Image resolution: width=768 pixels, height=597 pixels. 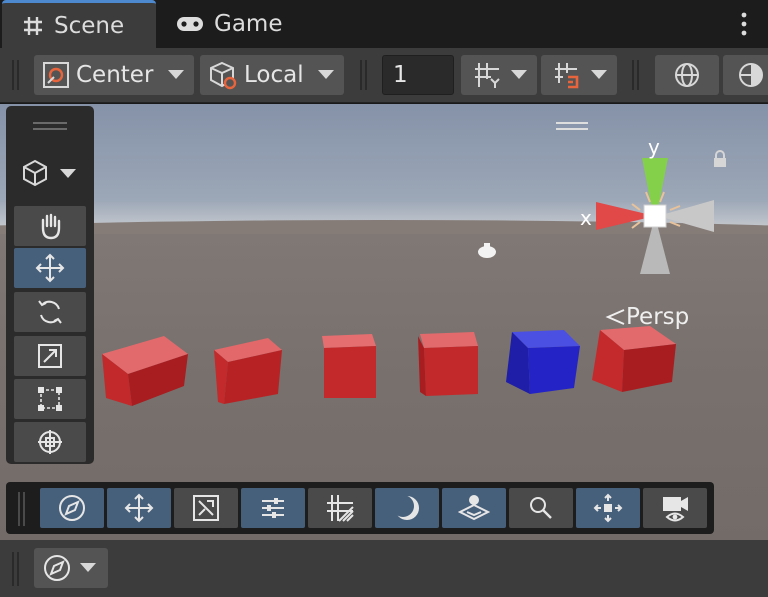 I want to click on tab-game: Game, so click(x=242, y=24).